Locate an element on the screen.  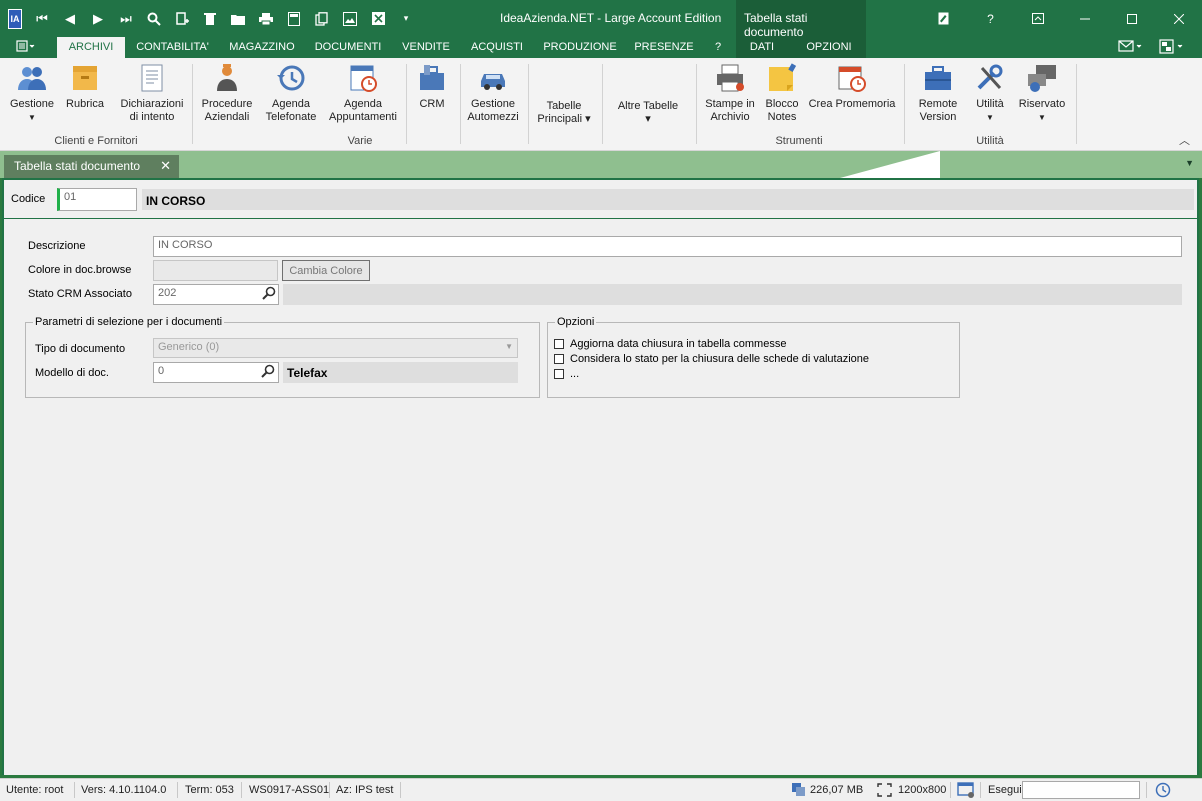
stampe-archivio-button: Stampe in Archivio is located at coordinates (730, 93).